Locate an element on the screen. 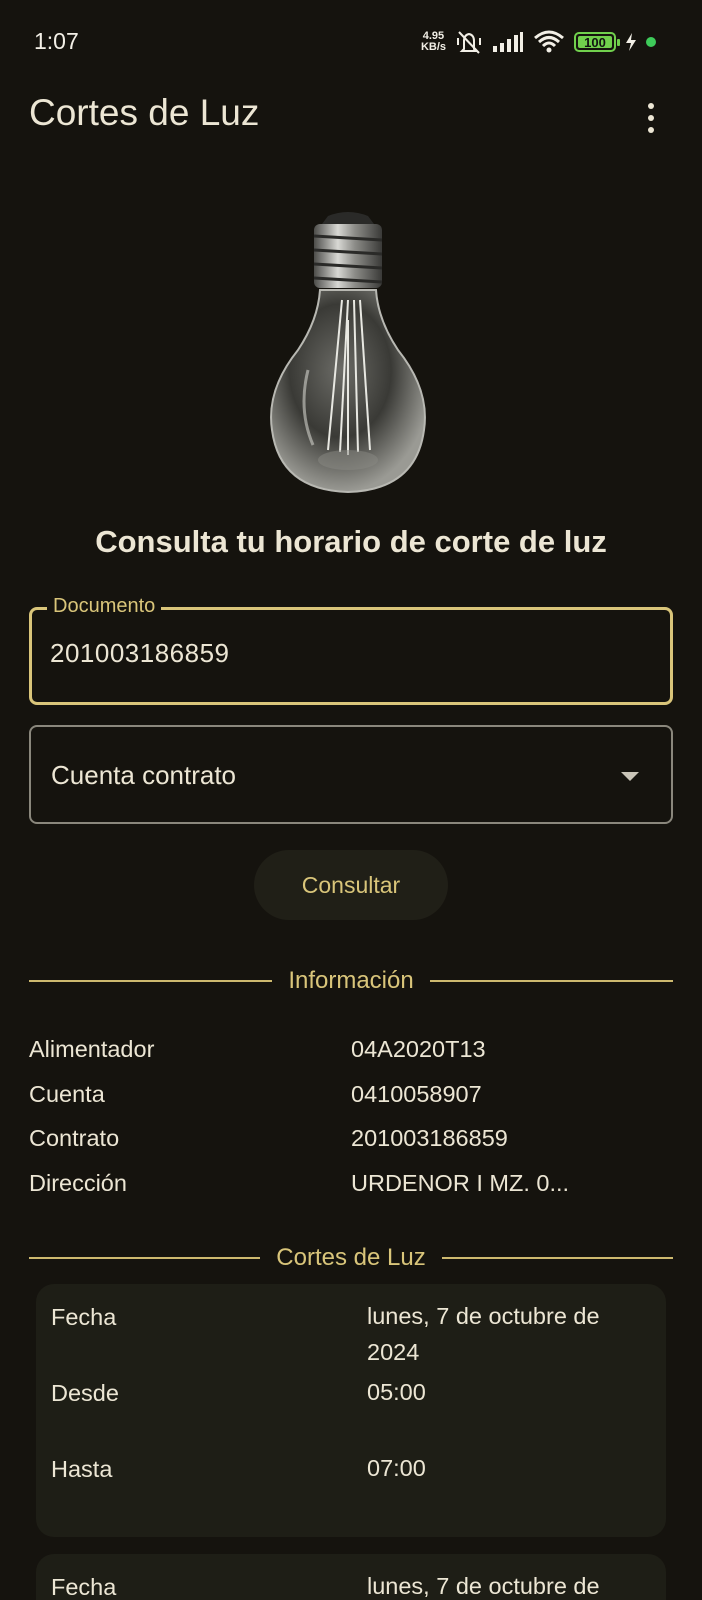 The width and height of the screenshot is (702, 1600). account-contract-select: Cuenta contrato is located at coordinates (351, 774).